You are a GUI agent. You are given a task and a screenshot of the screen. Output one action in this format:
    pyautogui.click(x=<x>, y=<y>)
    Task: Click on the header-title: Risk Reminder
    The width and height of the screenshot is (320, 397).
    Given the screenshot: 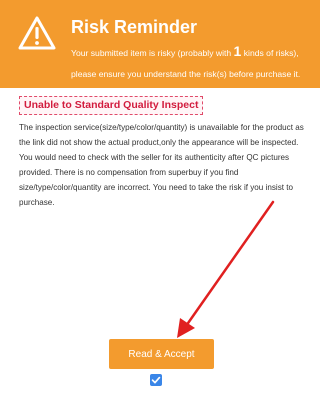 What is the action you would take?
    pyautogui.click(x=134, y=27)
    